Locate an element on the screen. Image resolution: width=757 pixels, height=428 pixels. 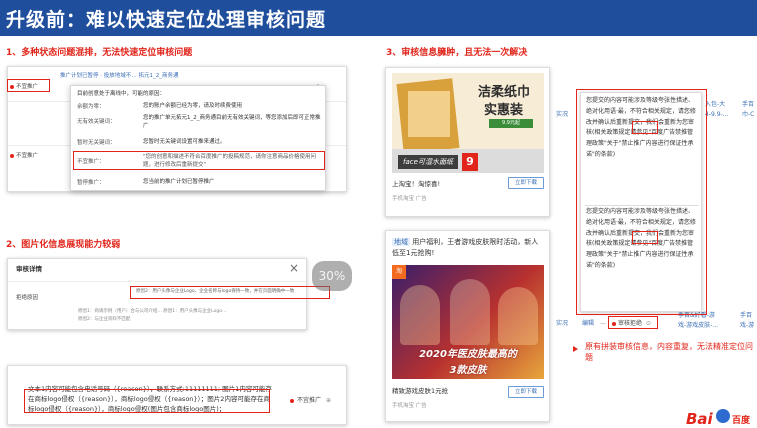
ad-headline: 地域 用户福利，王者游戏皮肤限时活动，新人低至1元抢购! is located at coordinates (468, 248).